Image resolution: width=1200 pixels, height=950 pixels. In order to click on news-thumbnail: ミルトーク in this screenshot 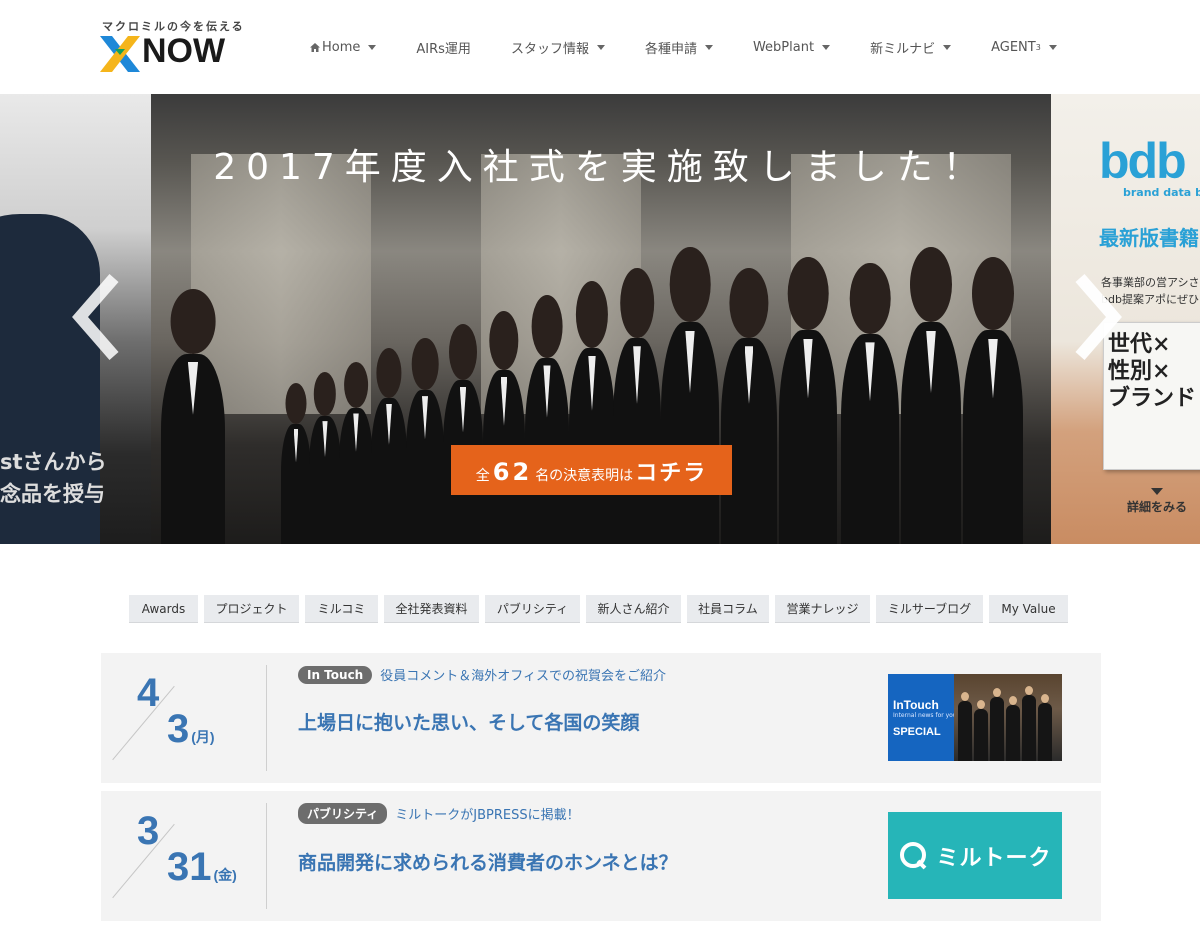, I will do `click(975, 855)`.